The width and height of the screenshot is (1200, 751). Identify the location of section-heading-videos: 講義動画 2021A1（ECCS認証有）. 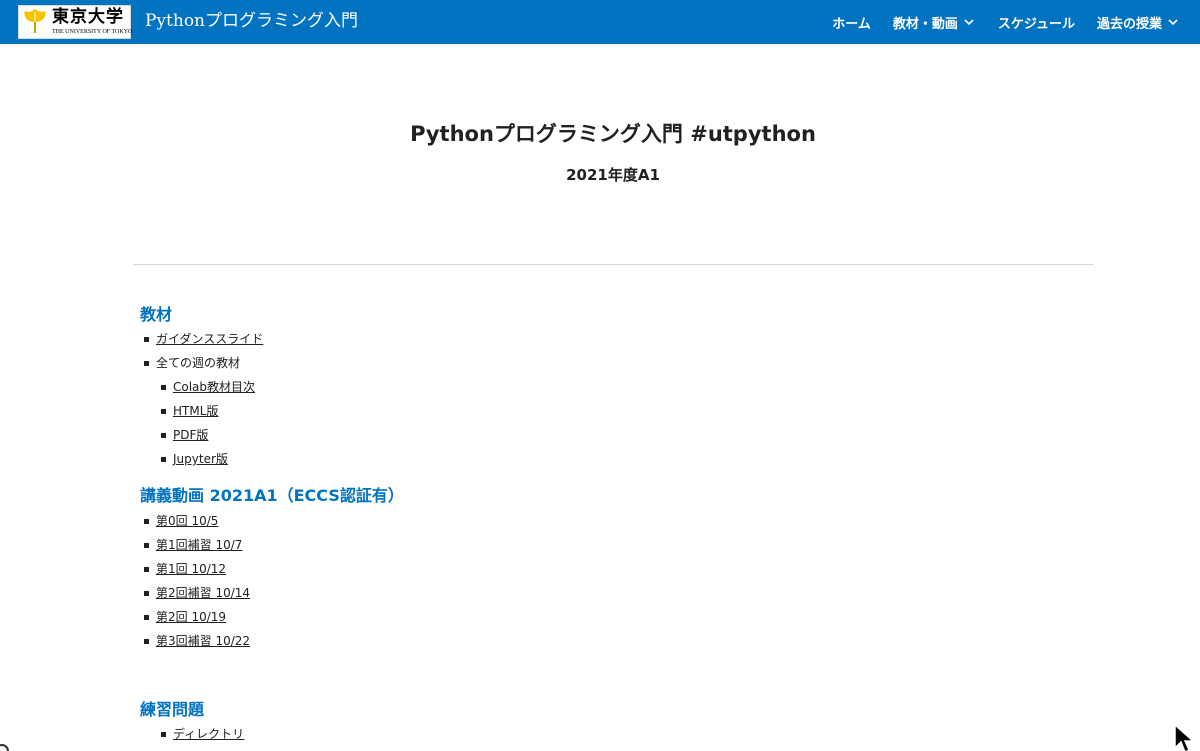
(272, 495).